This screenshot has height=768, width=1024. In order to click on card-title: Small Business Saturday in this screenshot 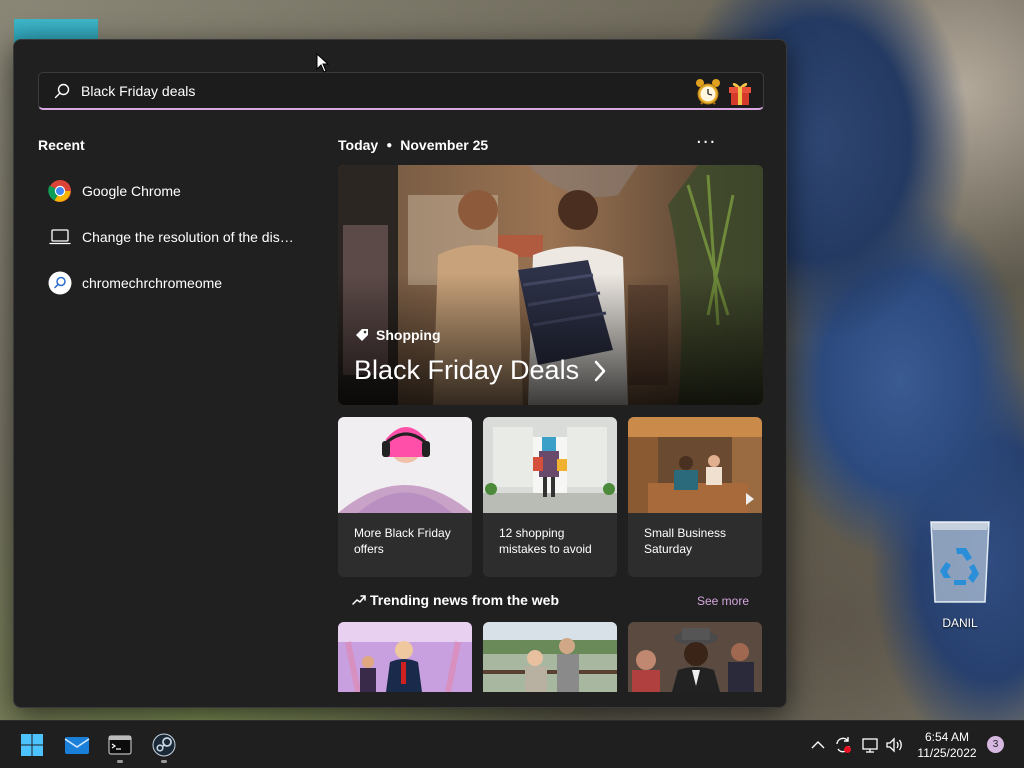, I will do `click(685, 541)`.